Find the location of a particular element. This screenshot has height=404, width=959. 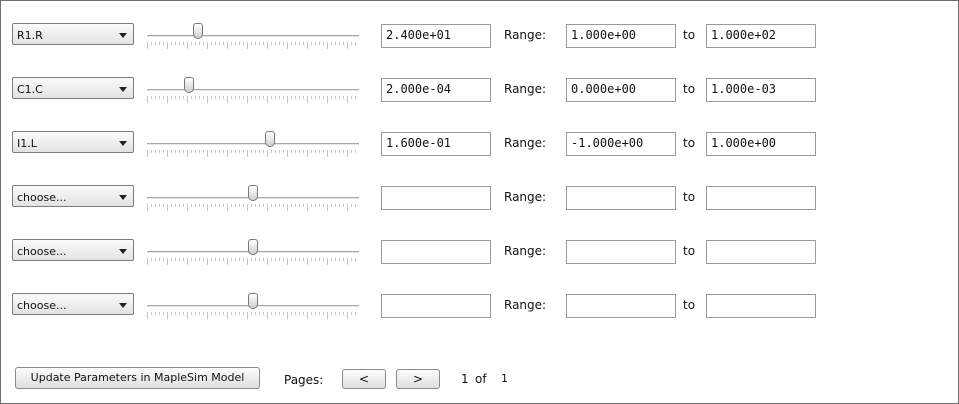

range-max-field: 1.000e-03 is located at coordinates (761, 90).